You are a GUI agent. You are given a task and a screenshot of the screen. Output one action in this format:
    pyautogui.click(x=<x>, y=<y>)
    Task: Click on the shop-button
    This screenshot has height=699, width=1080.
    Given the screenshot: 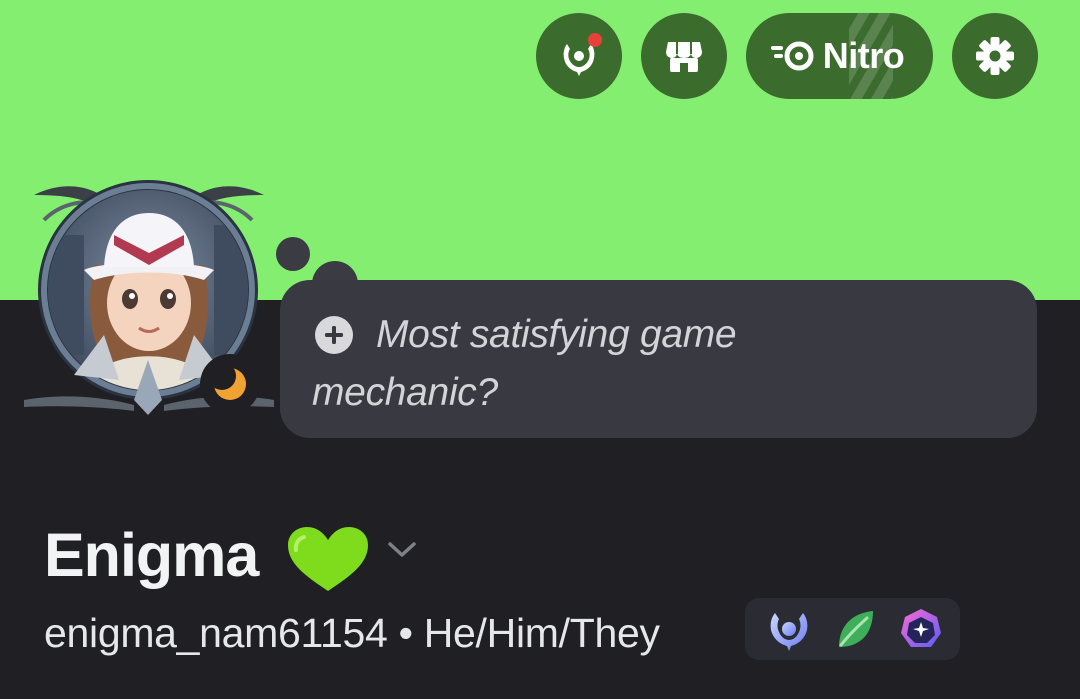 What is the action you would take?
    pyautogui.click(x=684, y=56)
    